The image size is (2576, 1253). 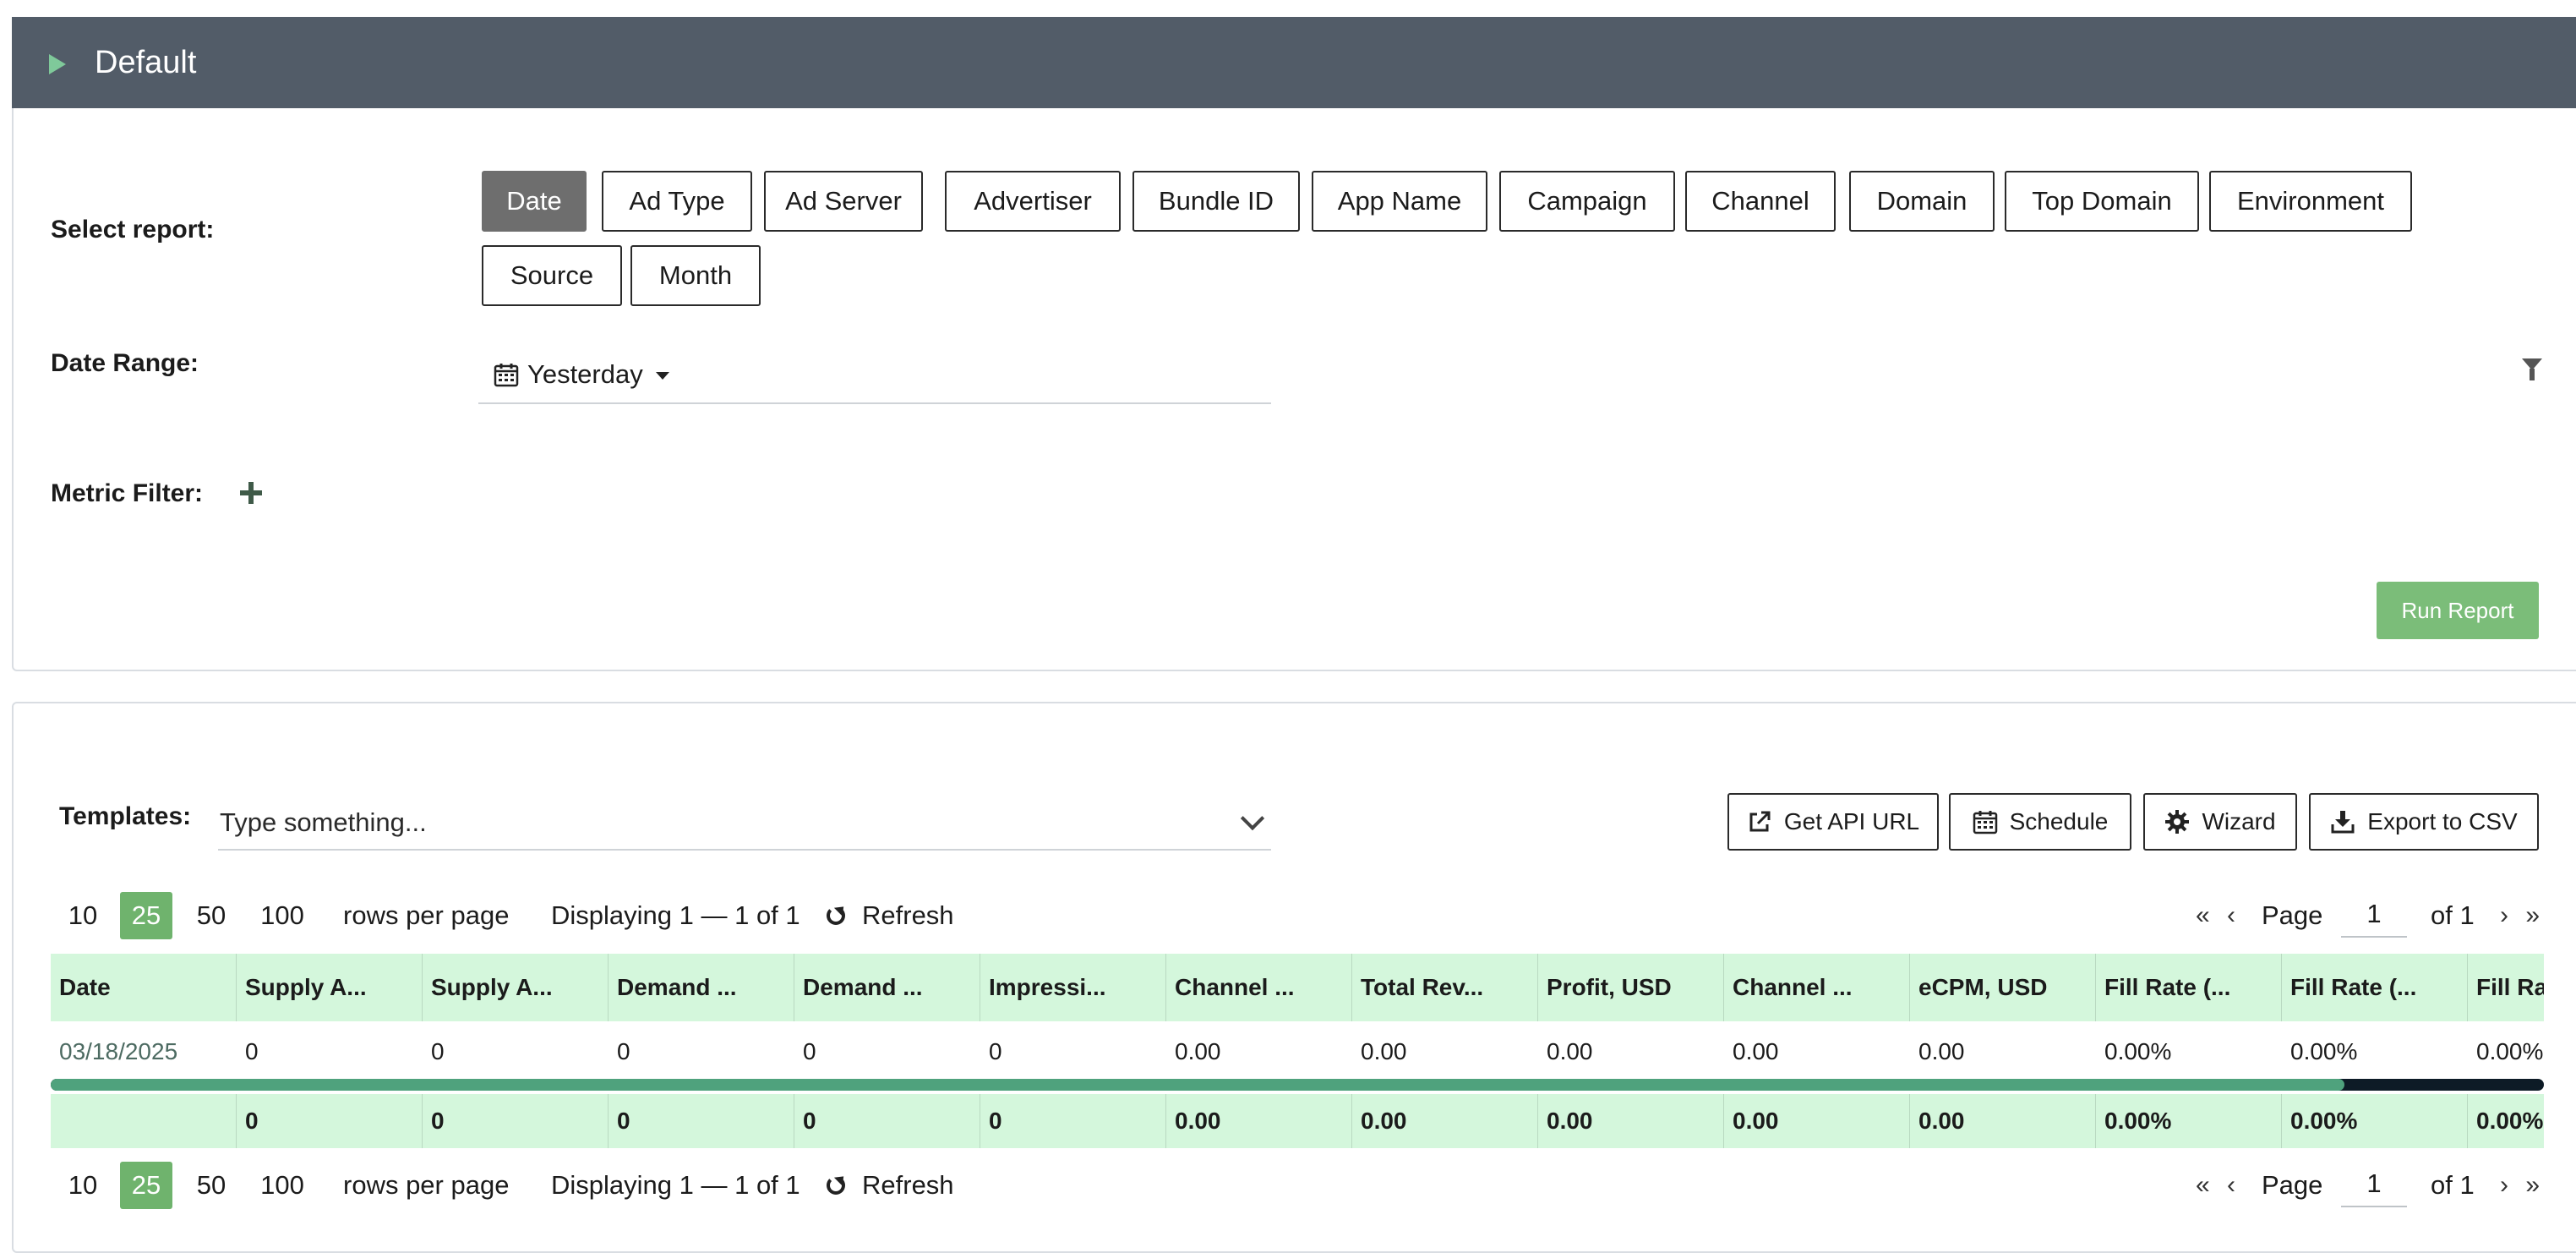 What do you see at coordinates (1759, 822) in the screenshot?
I see `external-link-icon` at bounding box center [1759, 822].